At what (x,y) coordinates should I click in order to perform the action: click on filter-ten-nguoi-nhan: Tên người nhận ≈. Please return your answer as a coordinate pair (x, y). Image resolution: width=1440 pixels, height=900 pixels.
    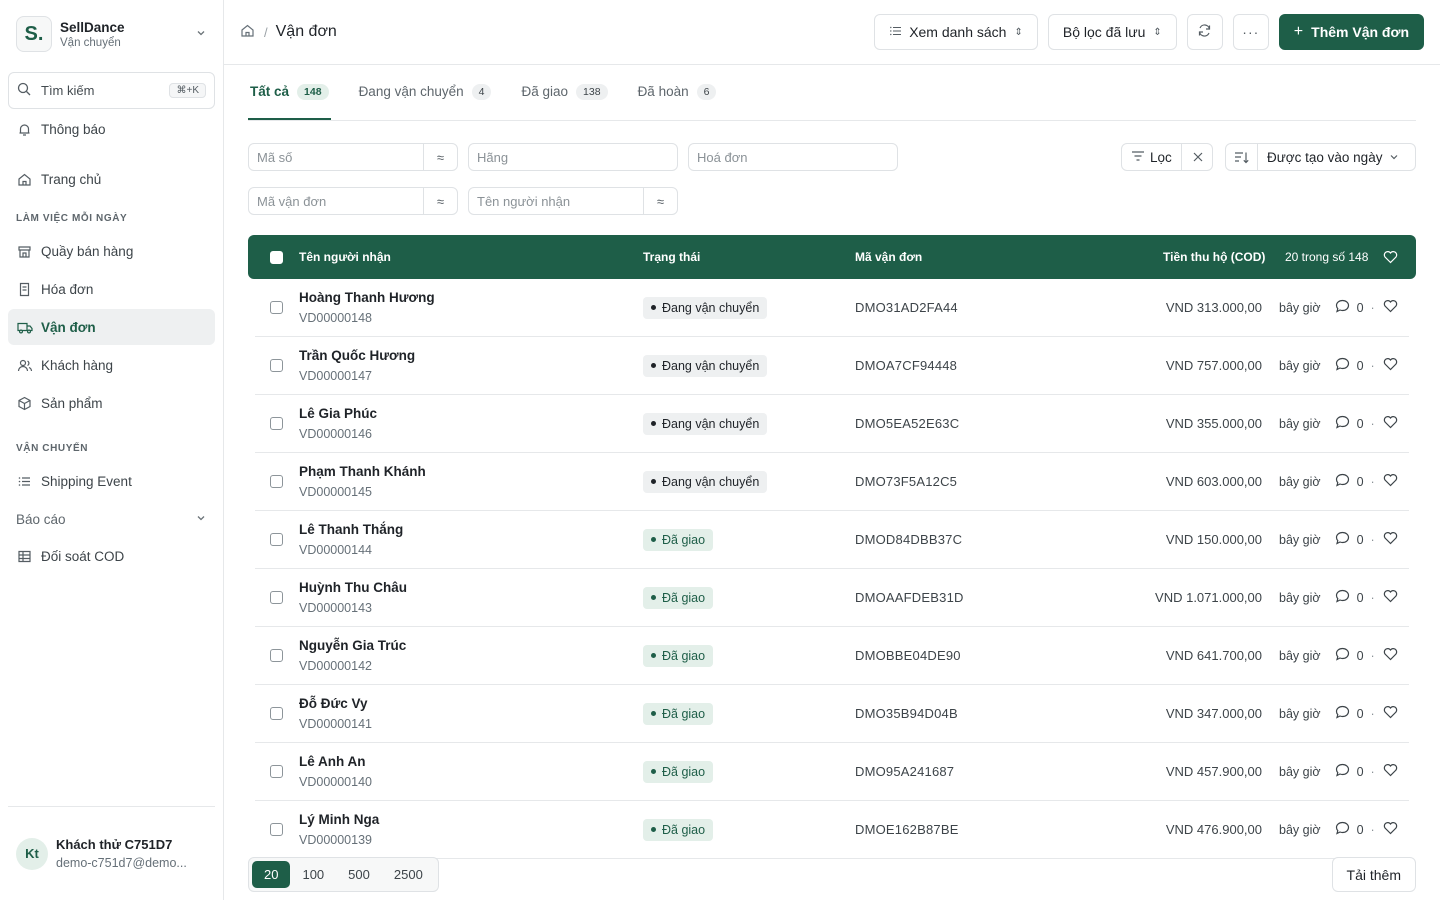
    Looking at the image, I should click on (573, 201).